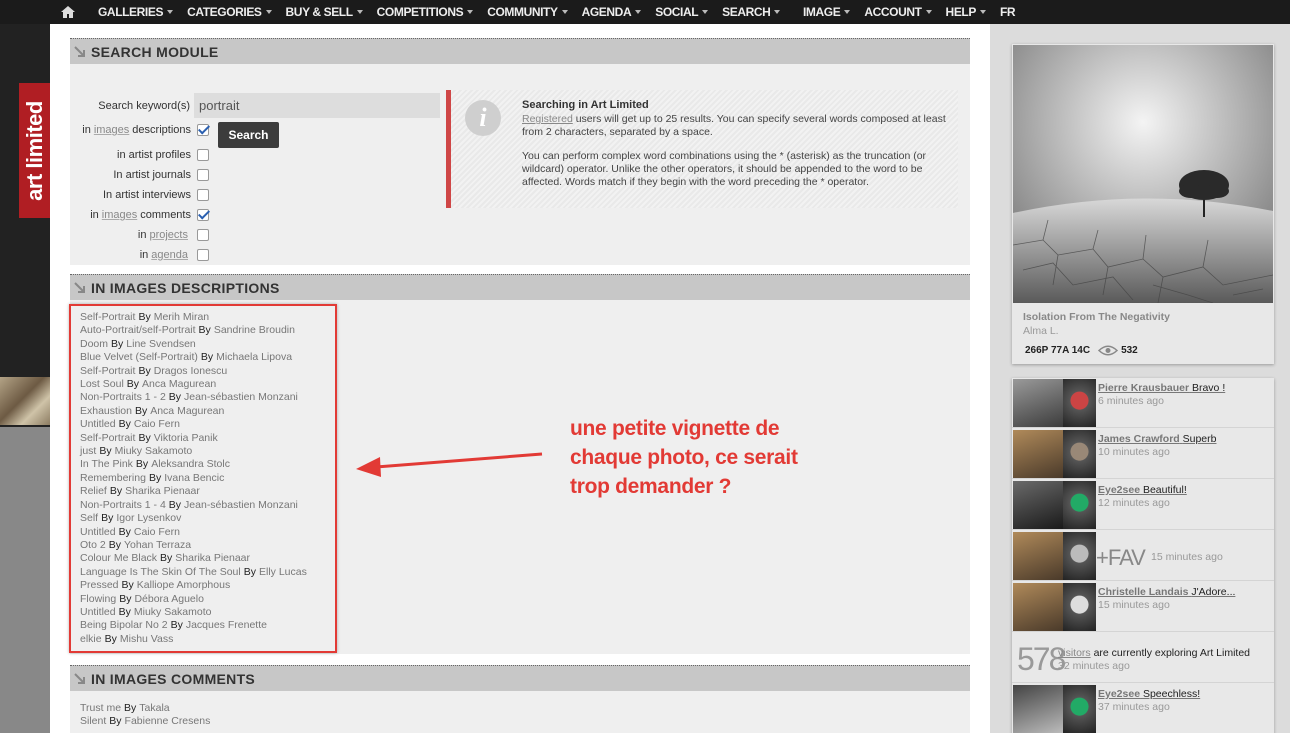  Describe the element at coordinates (1041, 331) in the screenshot. I see `featured-author: Alma L.` at that location.